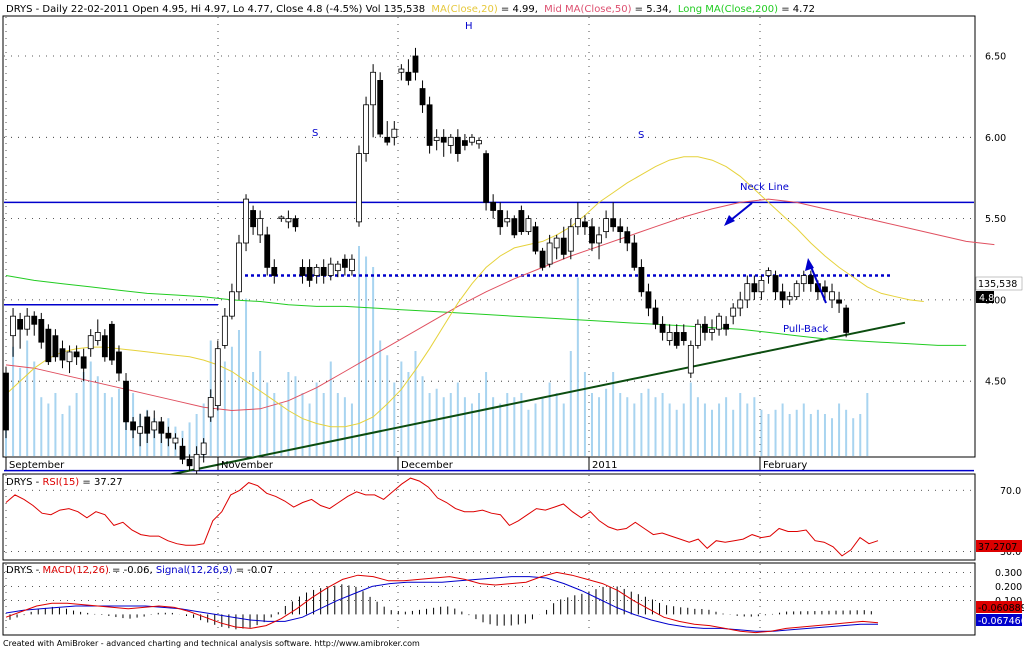  Describe the element at coordinates (464, 9) in the screenshot. I see `ma20-label: MA(Close,20)` at that location.